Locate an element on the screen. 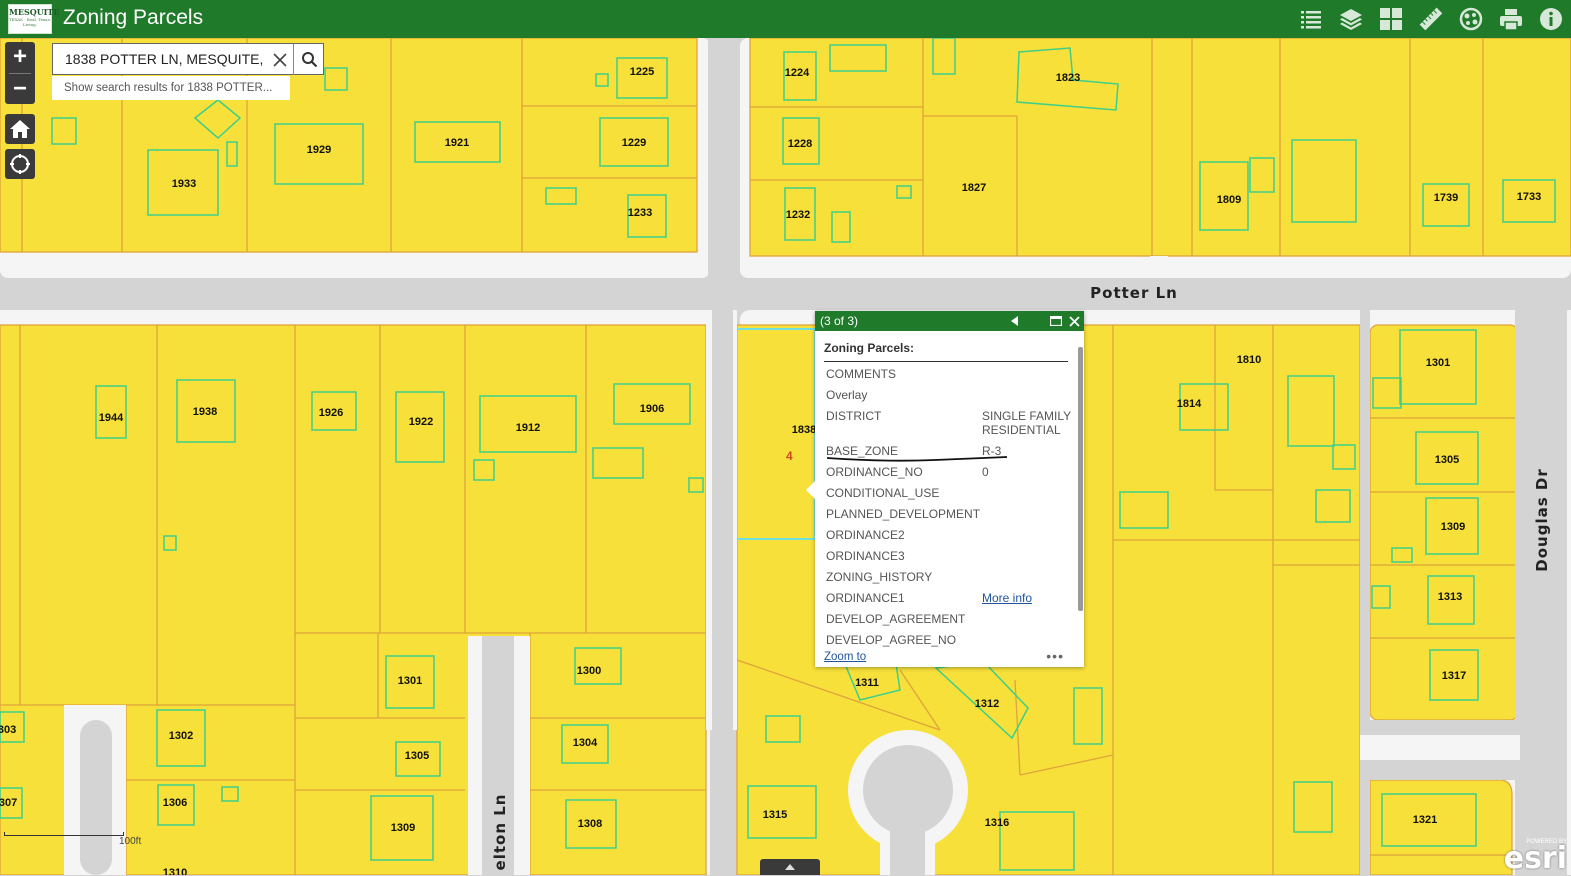 This screenshot has width=1571, height=876. popup-counter: (3 of 3) is located at coordinates (839, 321).